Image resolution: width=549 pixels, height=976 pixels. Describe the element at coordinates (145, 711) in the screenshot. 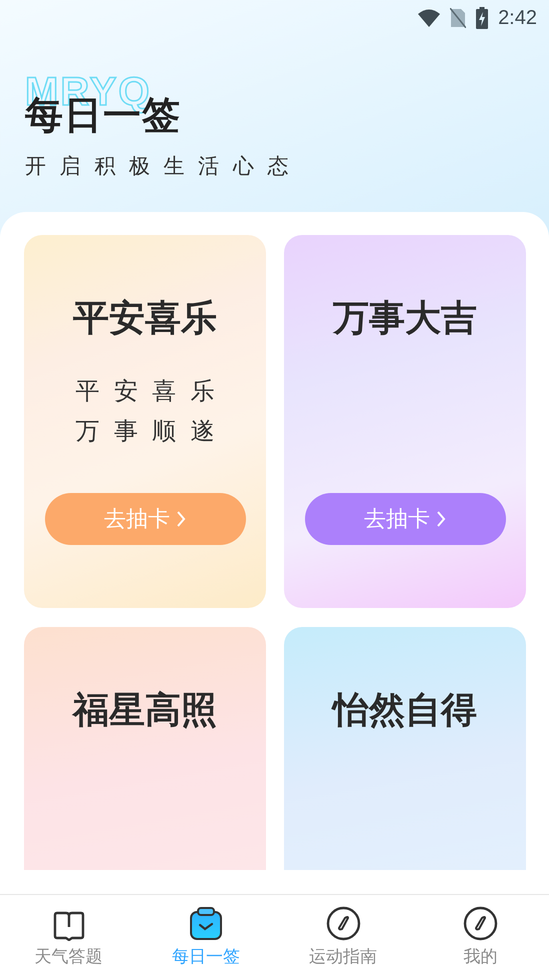

I see `card-title: 福星高照` at that location.